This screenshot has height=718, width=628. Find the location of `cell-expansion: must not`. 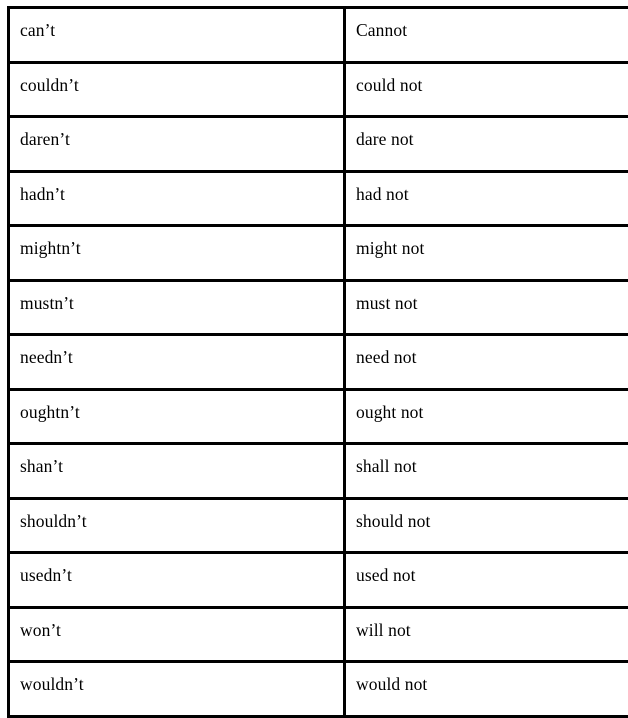

cell-expansion: must not is located at coordinates (486, 307).